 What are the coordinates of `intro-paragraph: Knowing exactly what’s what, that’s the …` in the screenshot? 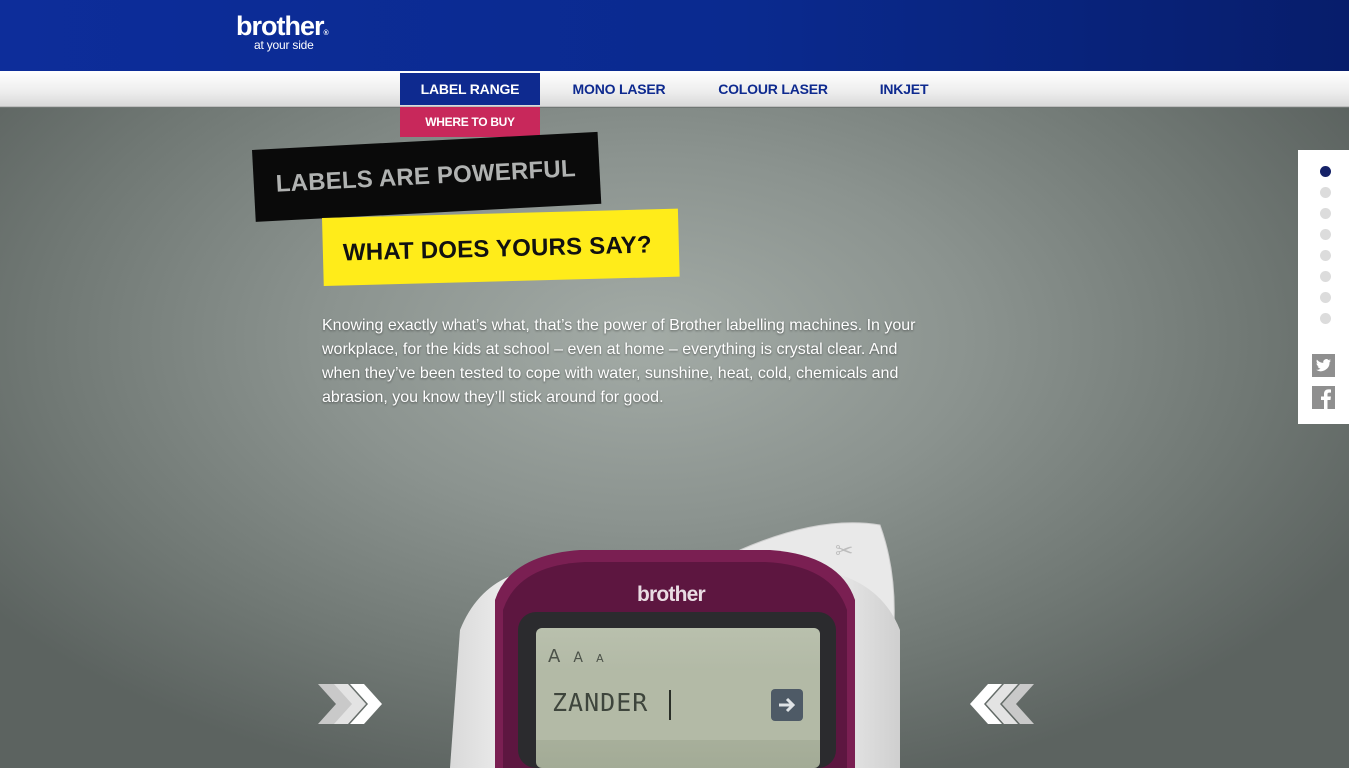 It's located at (619, 361).